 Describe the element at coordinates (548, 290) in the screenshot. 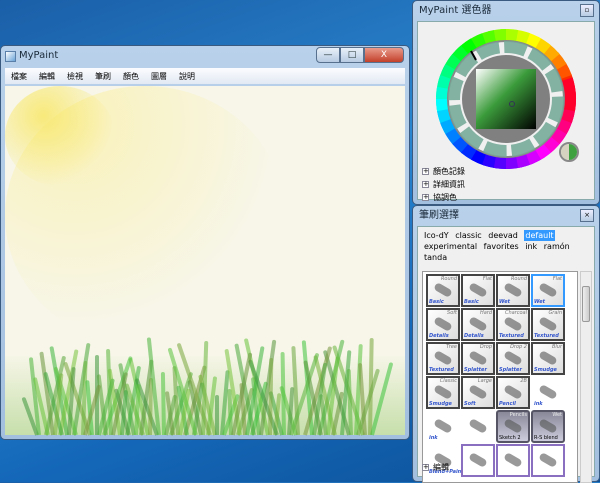

I see `brush-item: Flat Wet` at that location.